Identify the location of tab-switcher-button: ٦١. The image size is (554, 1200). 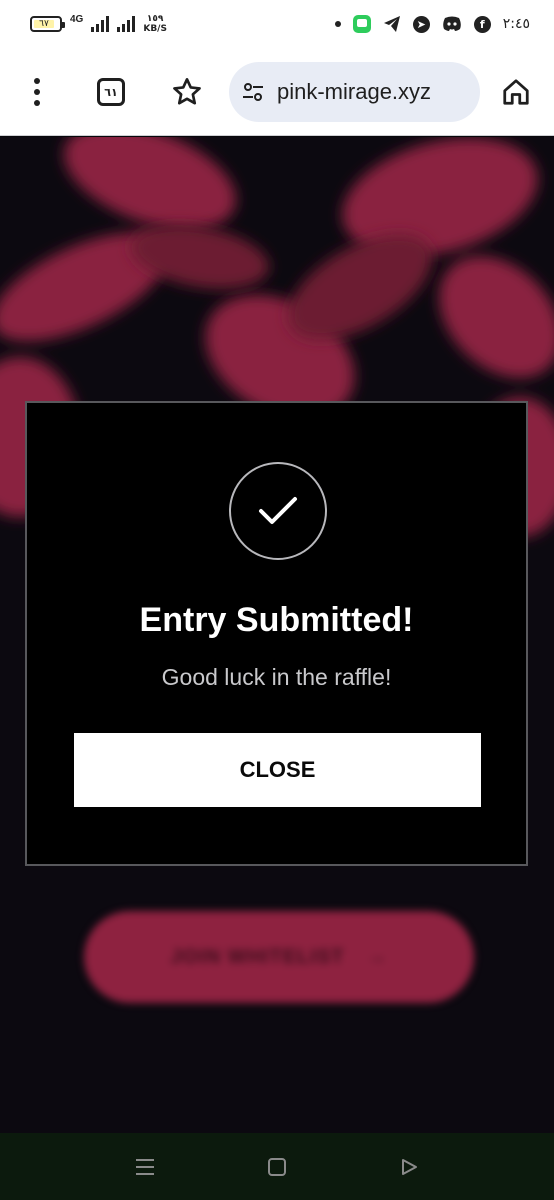
(111, 92).